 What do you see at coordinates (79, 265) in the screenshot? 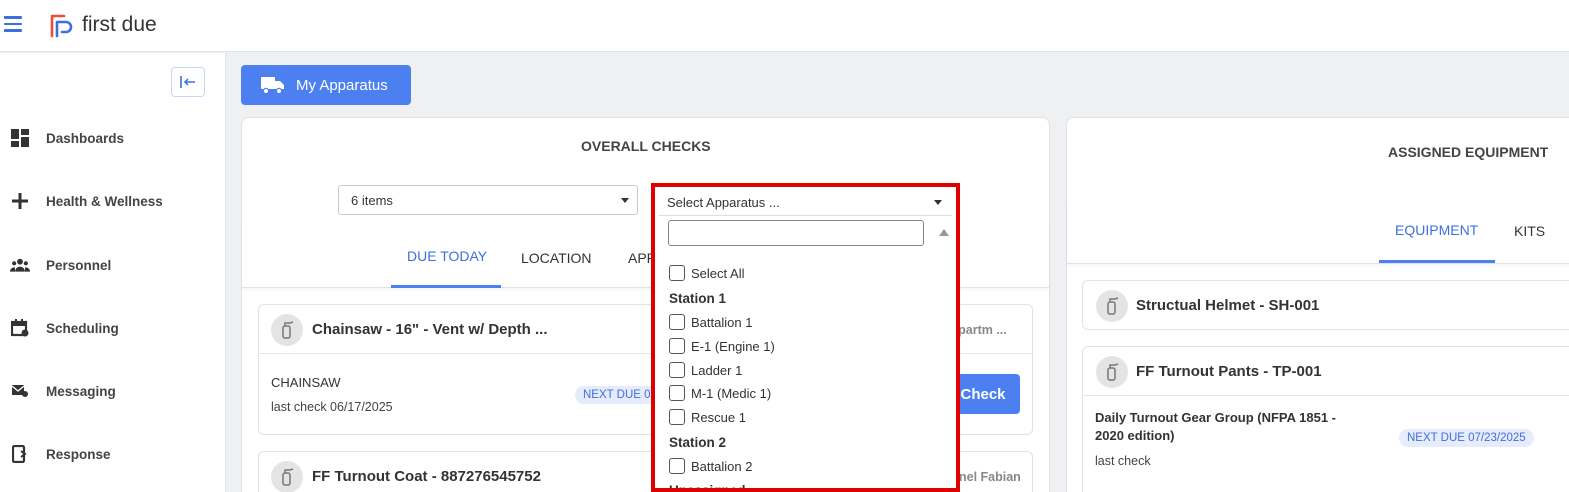
I see `sidebar-item-label: Personnel` at bounding box center [79, 265].